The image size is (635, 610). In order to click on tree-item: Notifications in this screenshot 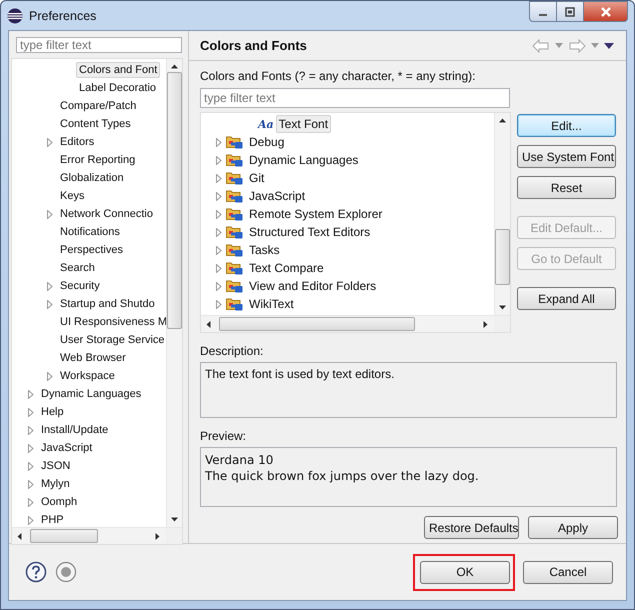, I will do `click(90, 232)`.